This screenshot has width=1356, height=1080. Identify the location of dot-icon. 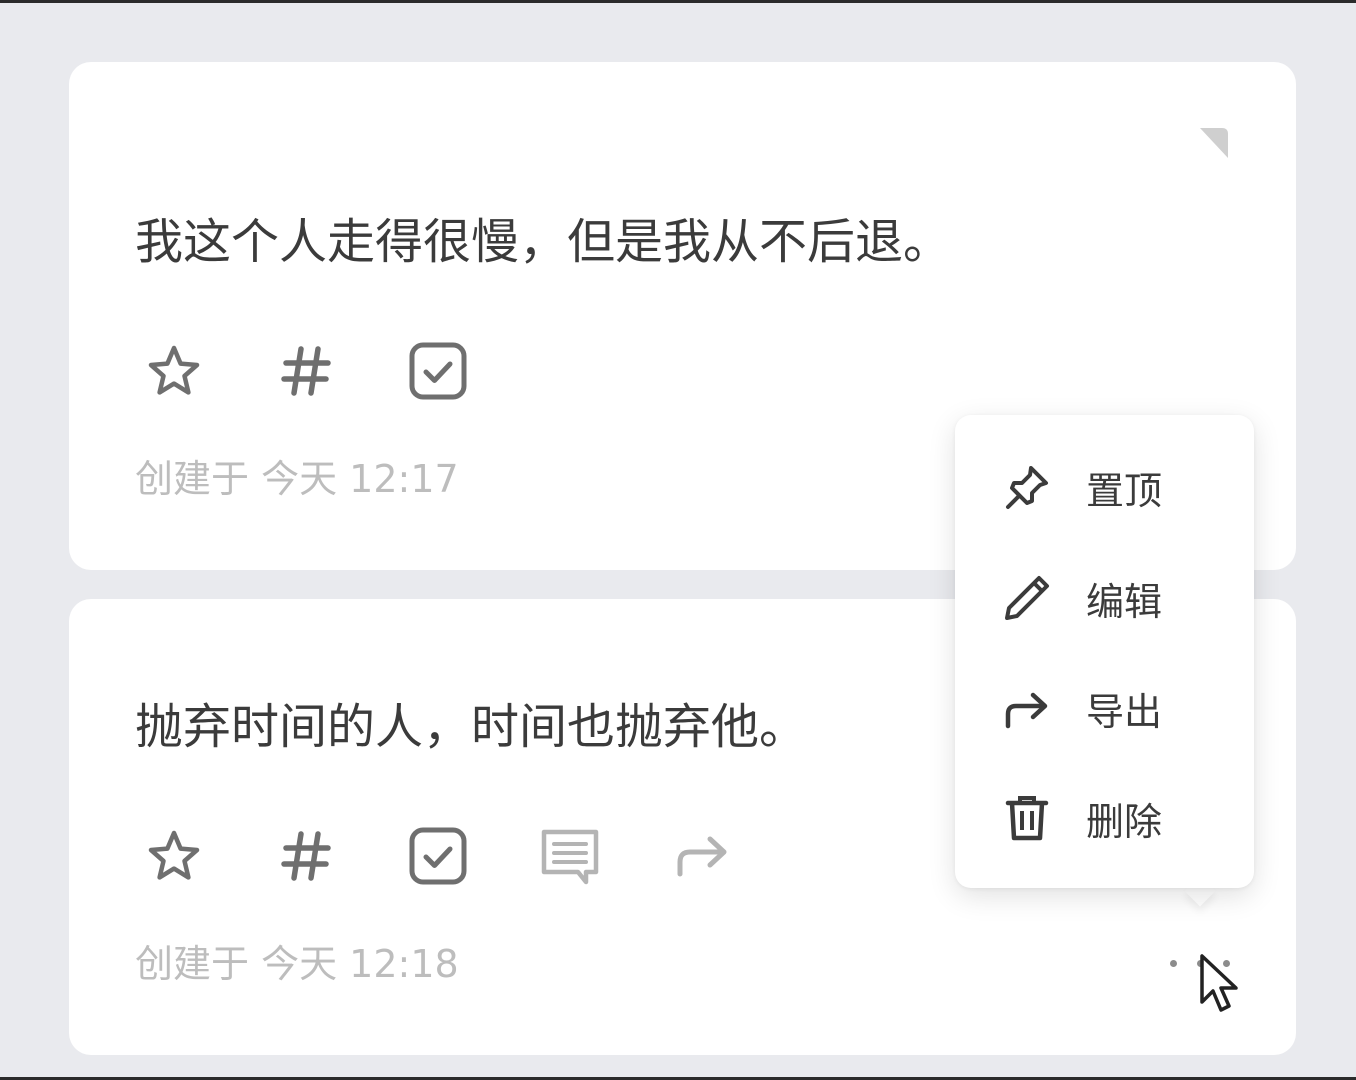
(1173, 963).